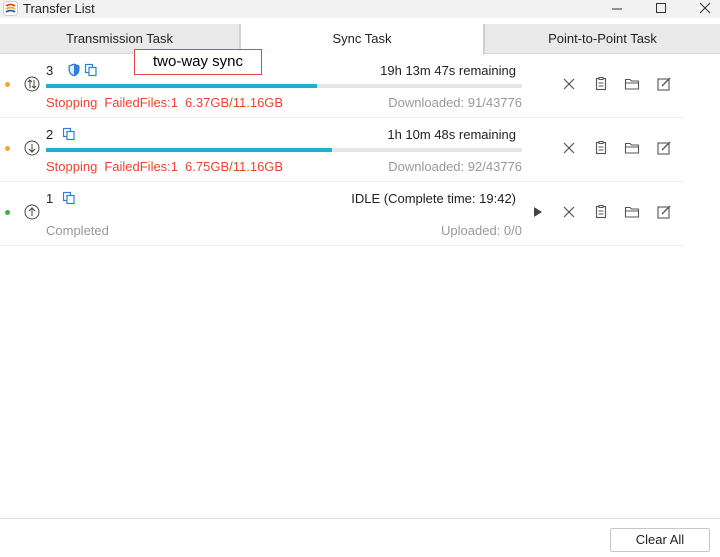 This screenshot has height=557, width=720. What do you see at coordinates (32, 212) in the screenshot?
I see `upload-icon` at bounding box center [32, 212].